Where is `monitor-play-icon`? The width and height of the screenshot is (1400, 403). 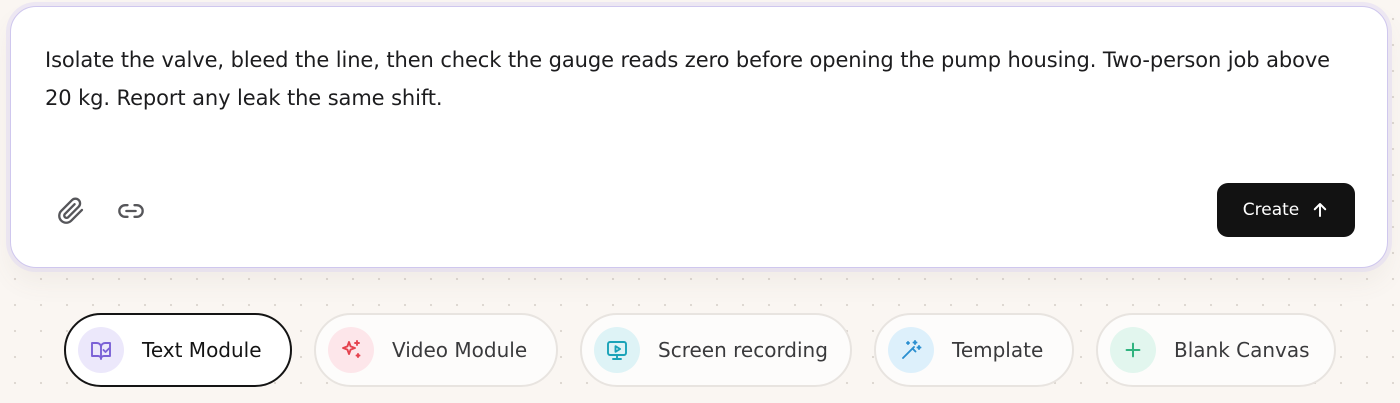 monitor-play-icon is located at coordinates (617, 350).